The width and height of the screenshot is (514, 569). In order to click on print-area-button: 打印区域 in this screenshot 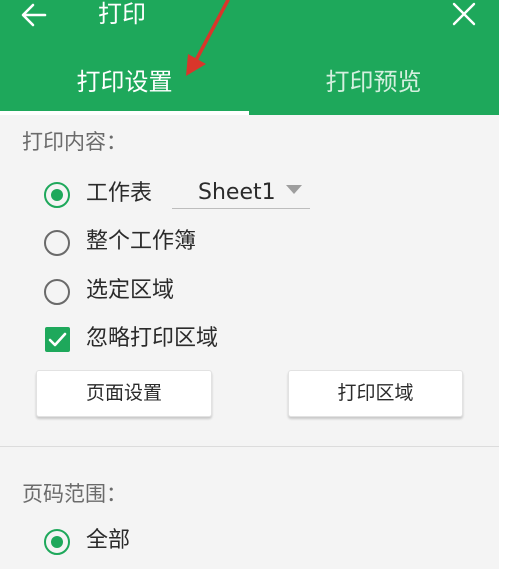, I will do `click(375, 393)`.